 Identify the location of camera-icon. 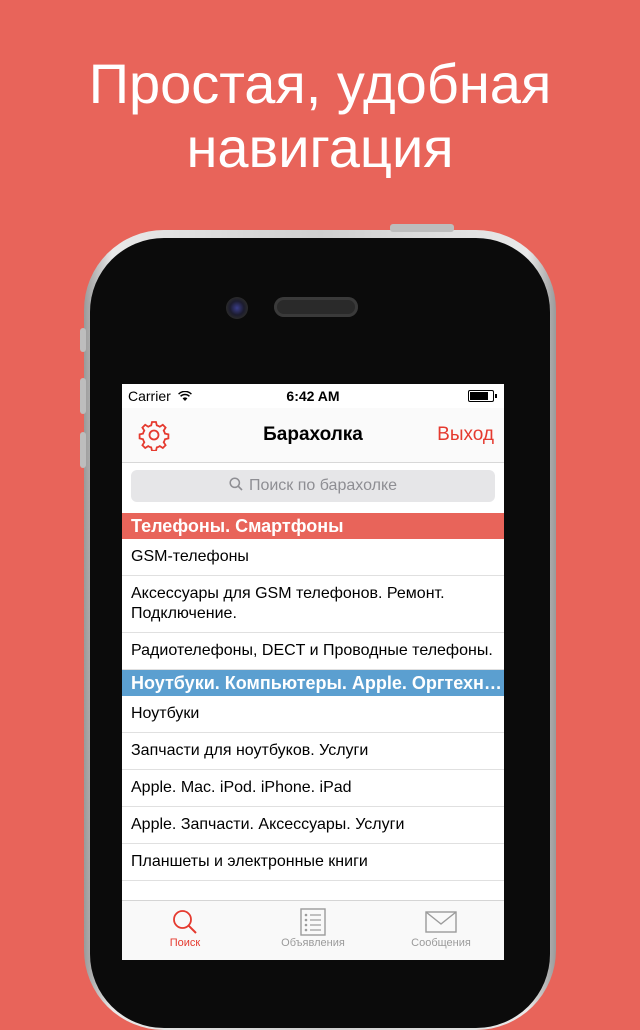
(237, 308).